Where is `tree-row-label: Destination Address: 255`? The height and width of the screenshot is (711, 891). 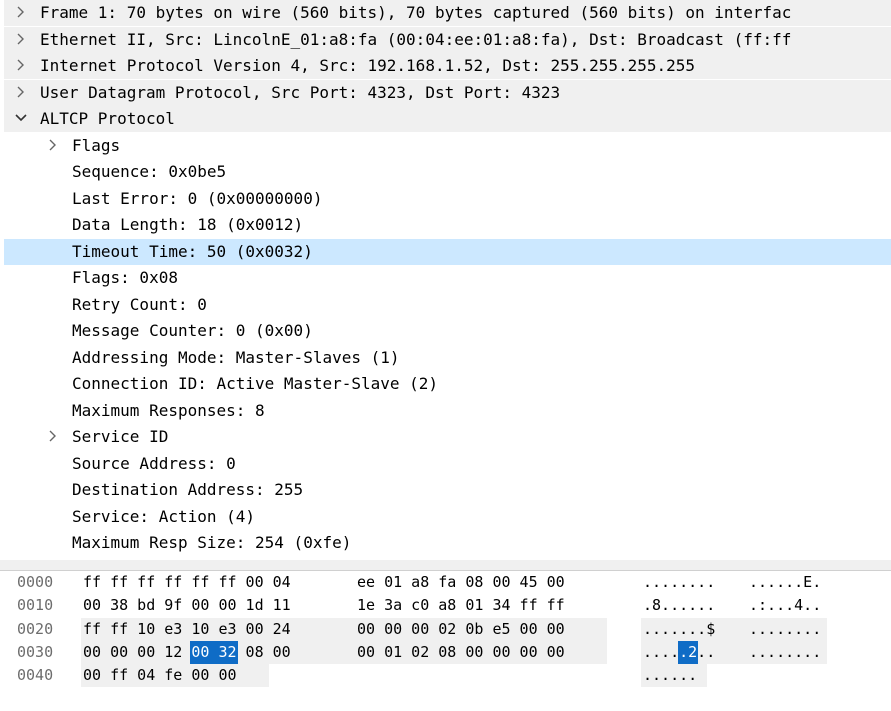
tree-row-label: Destination Address: 255 is located at coordinates (188, 489).